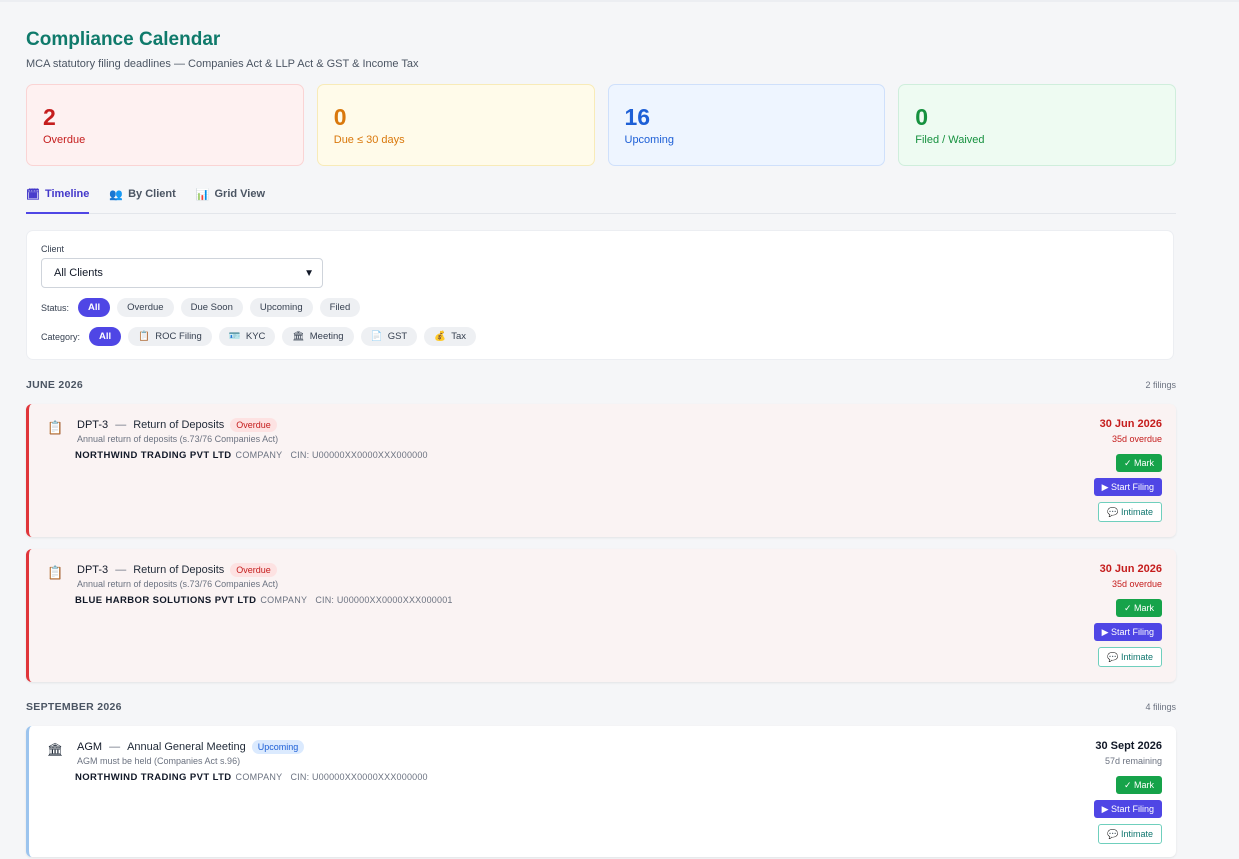  I want to click on category-pill-tax-label: Tax, so click(458, 336).